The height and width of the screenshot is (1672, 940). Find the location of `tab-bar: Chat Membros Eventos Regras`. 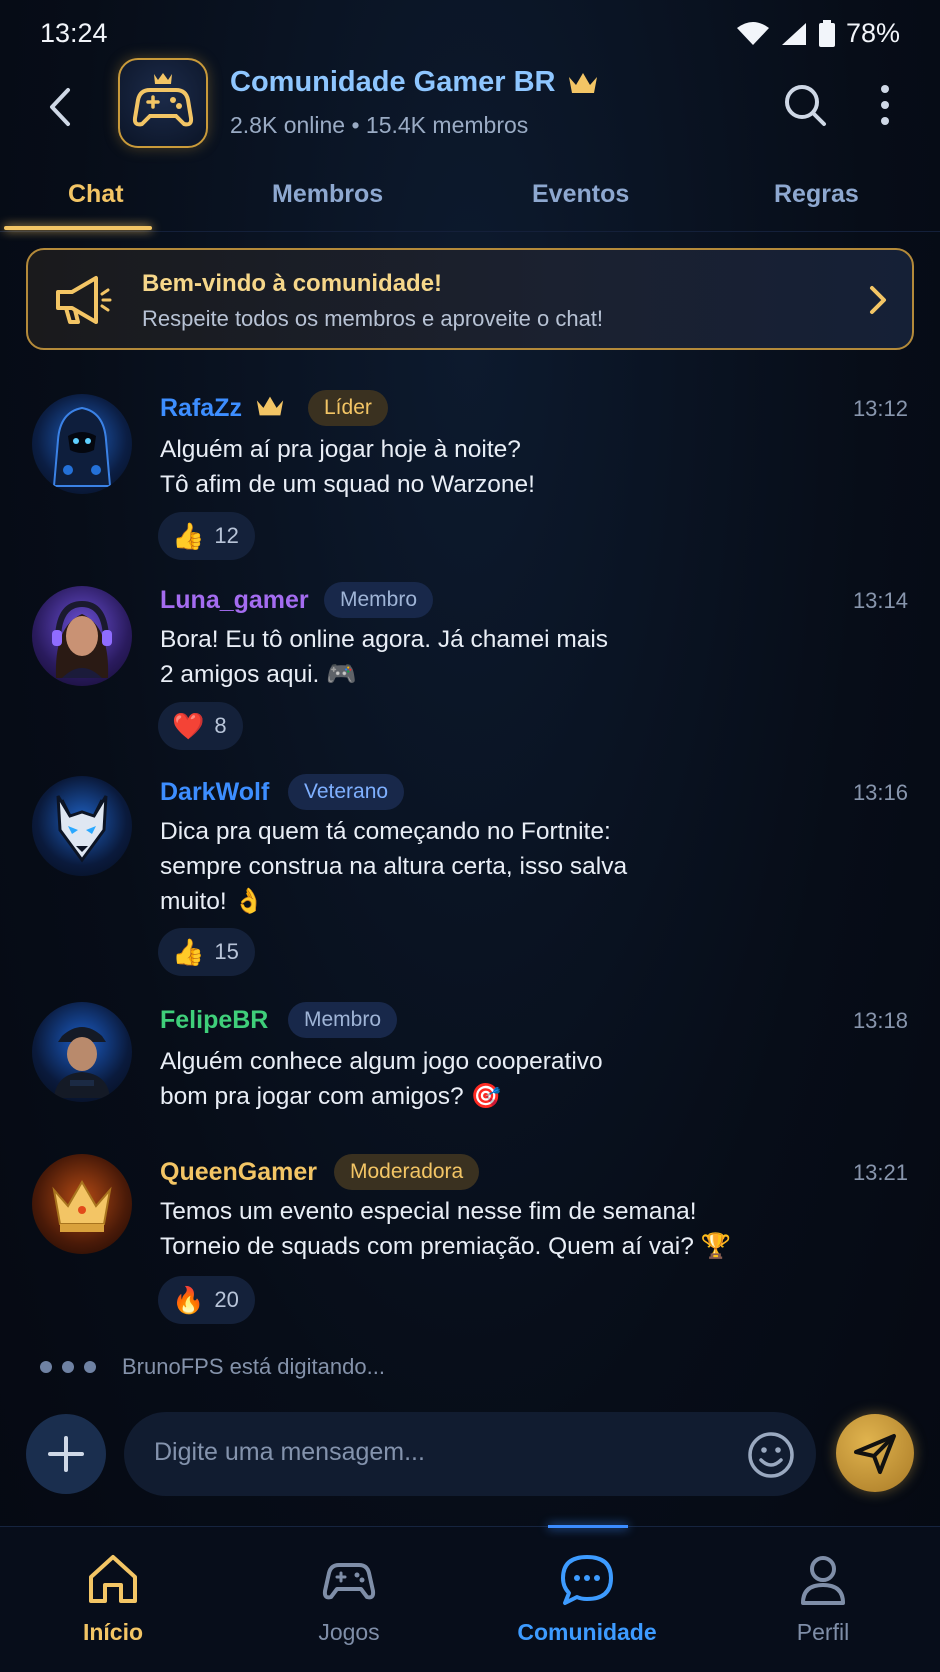

tab-bar: Chat Membros Eventos Regras is located at coordinates (470, 197).